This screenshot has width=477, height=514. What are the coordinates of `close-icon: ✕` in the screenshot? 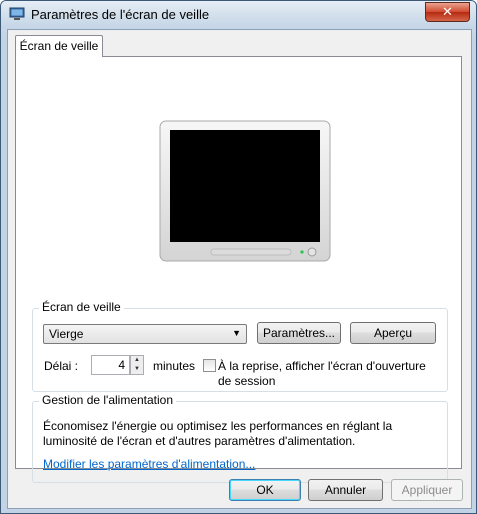 It's located at (447, 11).